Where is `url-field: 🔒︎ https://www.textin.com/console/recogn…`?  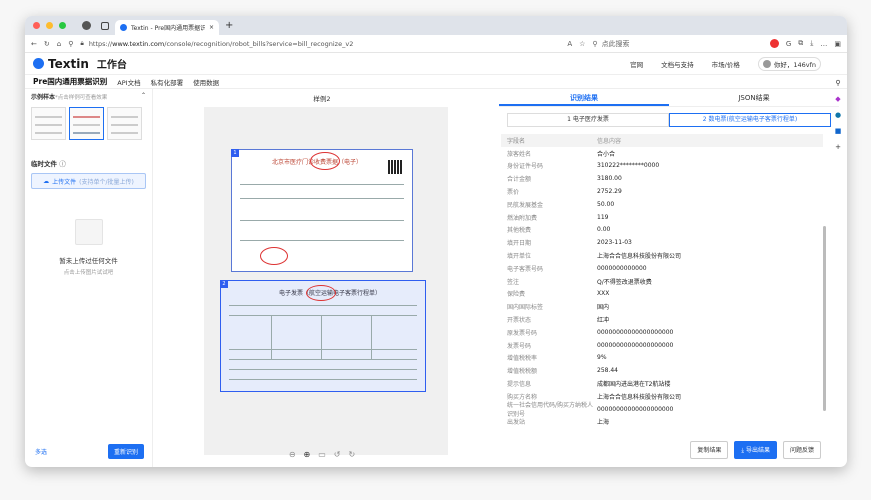
url-field: 🔒︎ https://www.textin.com/console/recogn… is located at coordinates (320, 43).